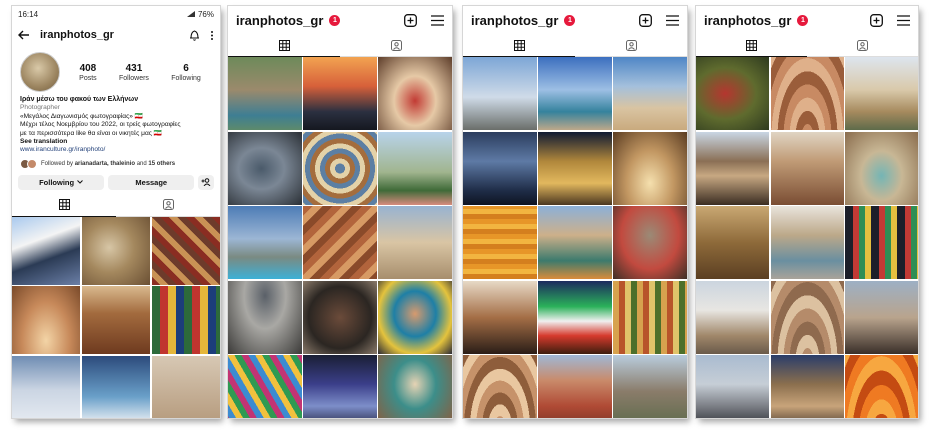  What do you see at coordinates (61, 182) in the screenshot?
I see `following-button: Following` at bounding box center [61, 182].